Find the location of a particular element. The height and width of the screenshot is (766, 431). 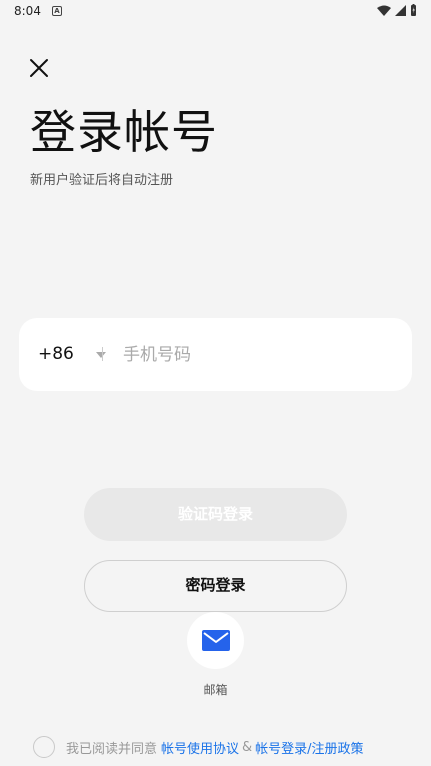

chevron-down-icon is located at coordinates (101, 355).